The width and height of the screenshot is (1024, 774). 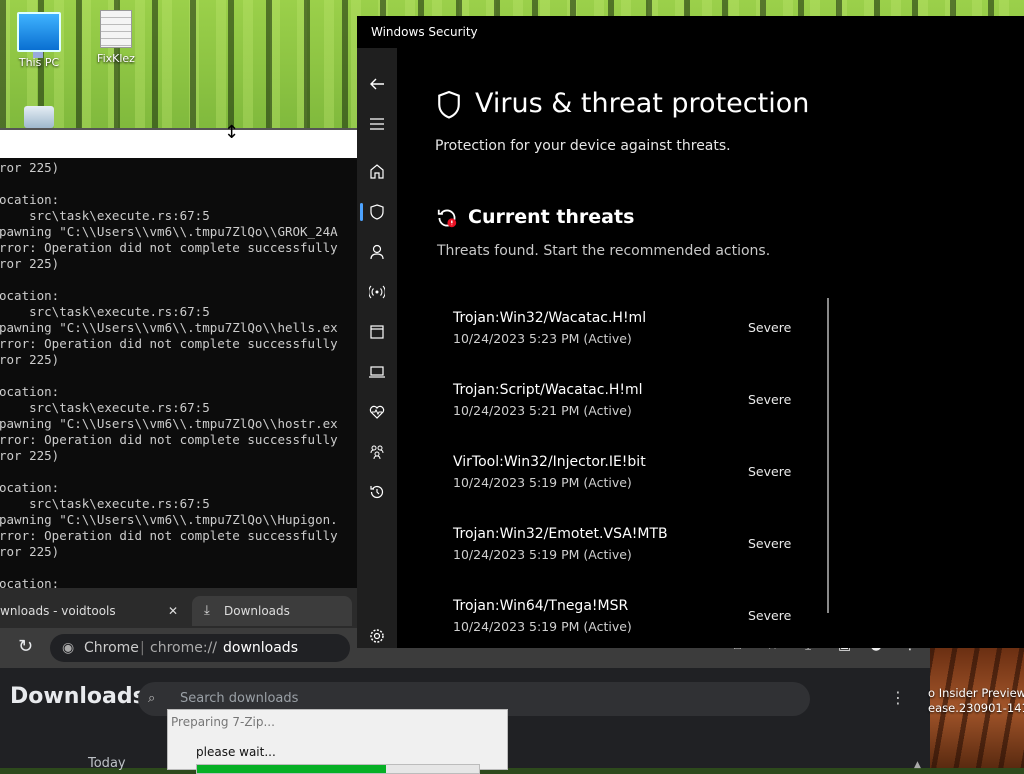 I want to click on app-browser-icon, so click(x=377, y=332).